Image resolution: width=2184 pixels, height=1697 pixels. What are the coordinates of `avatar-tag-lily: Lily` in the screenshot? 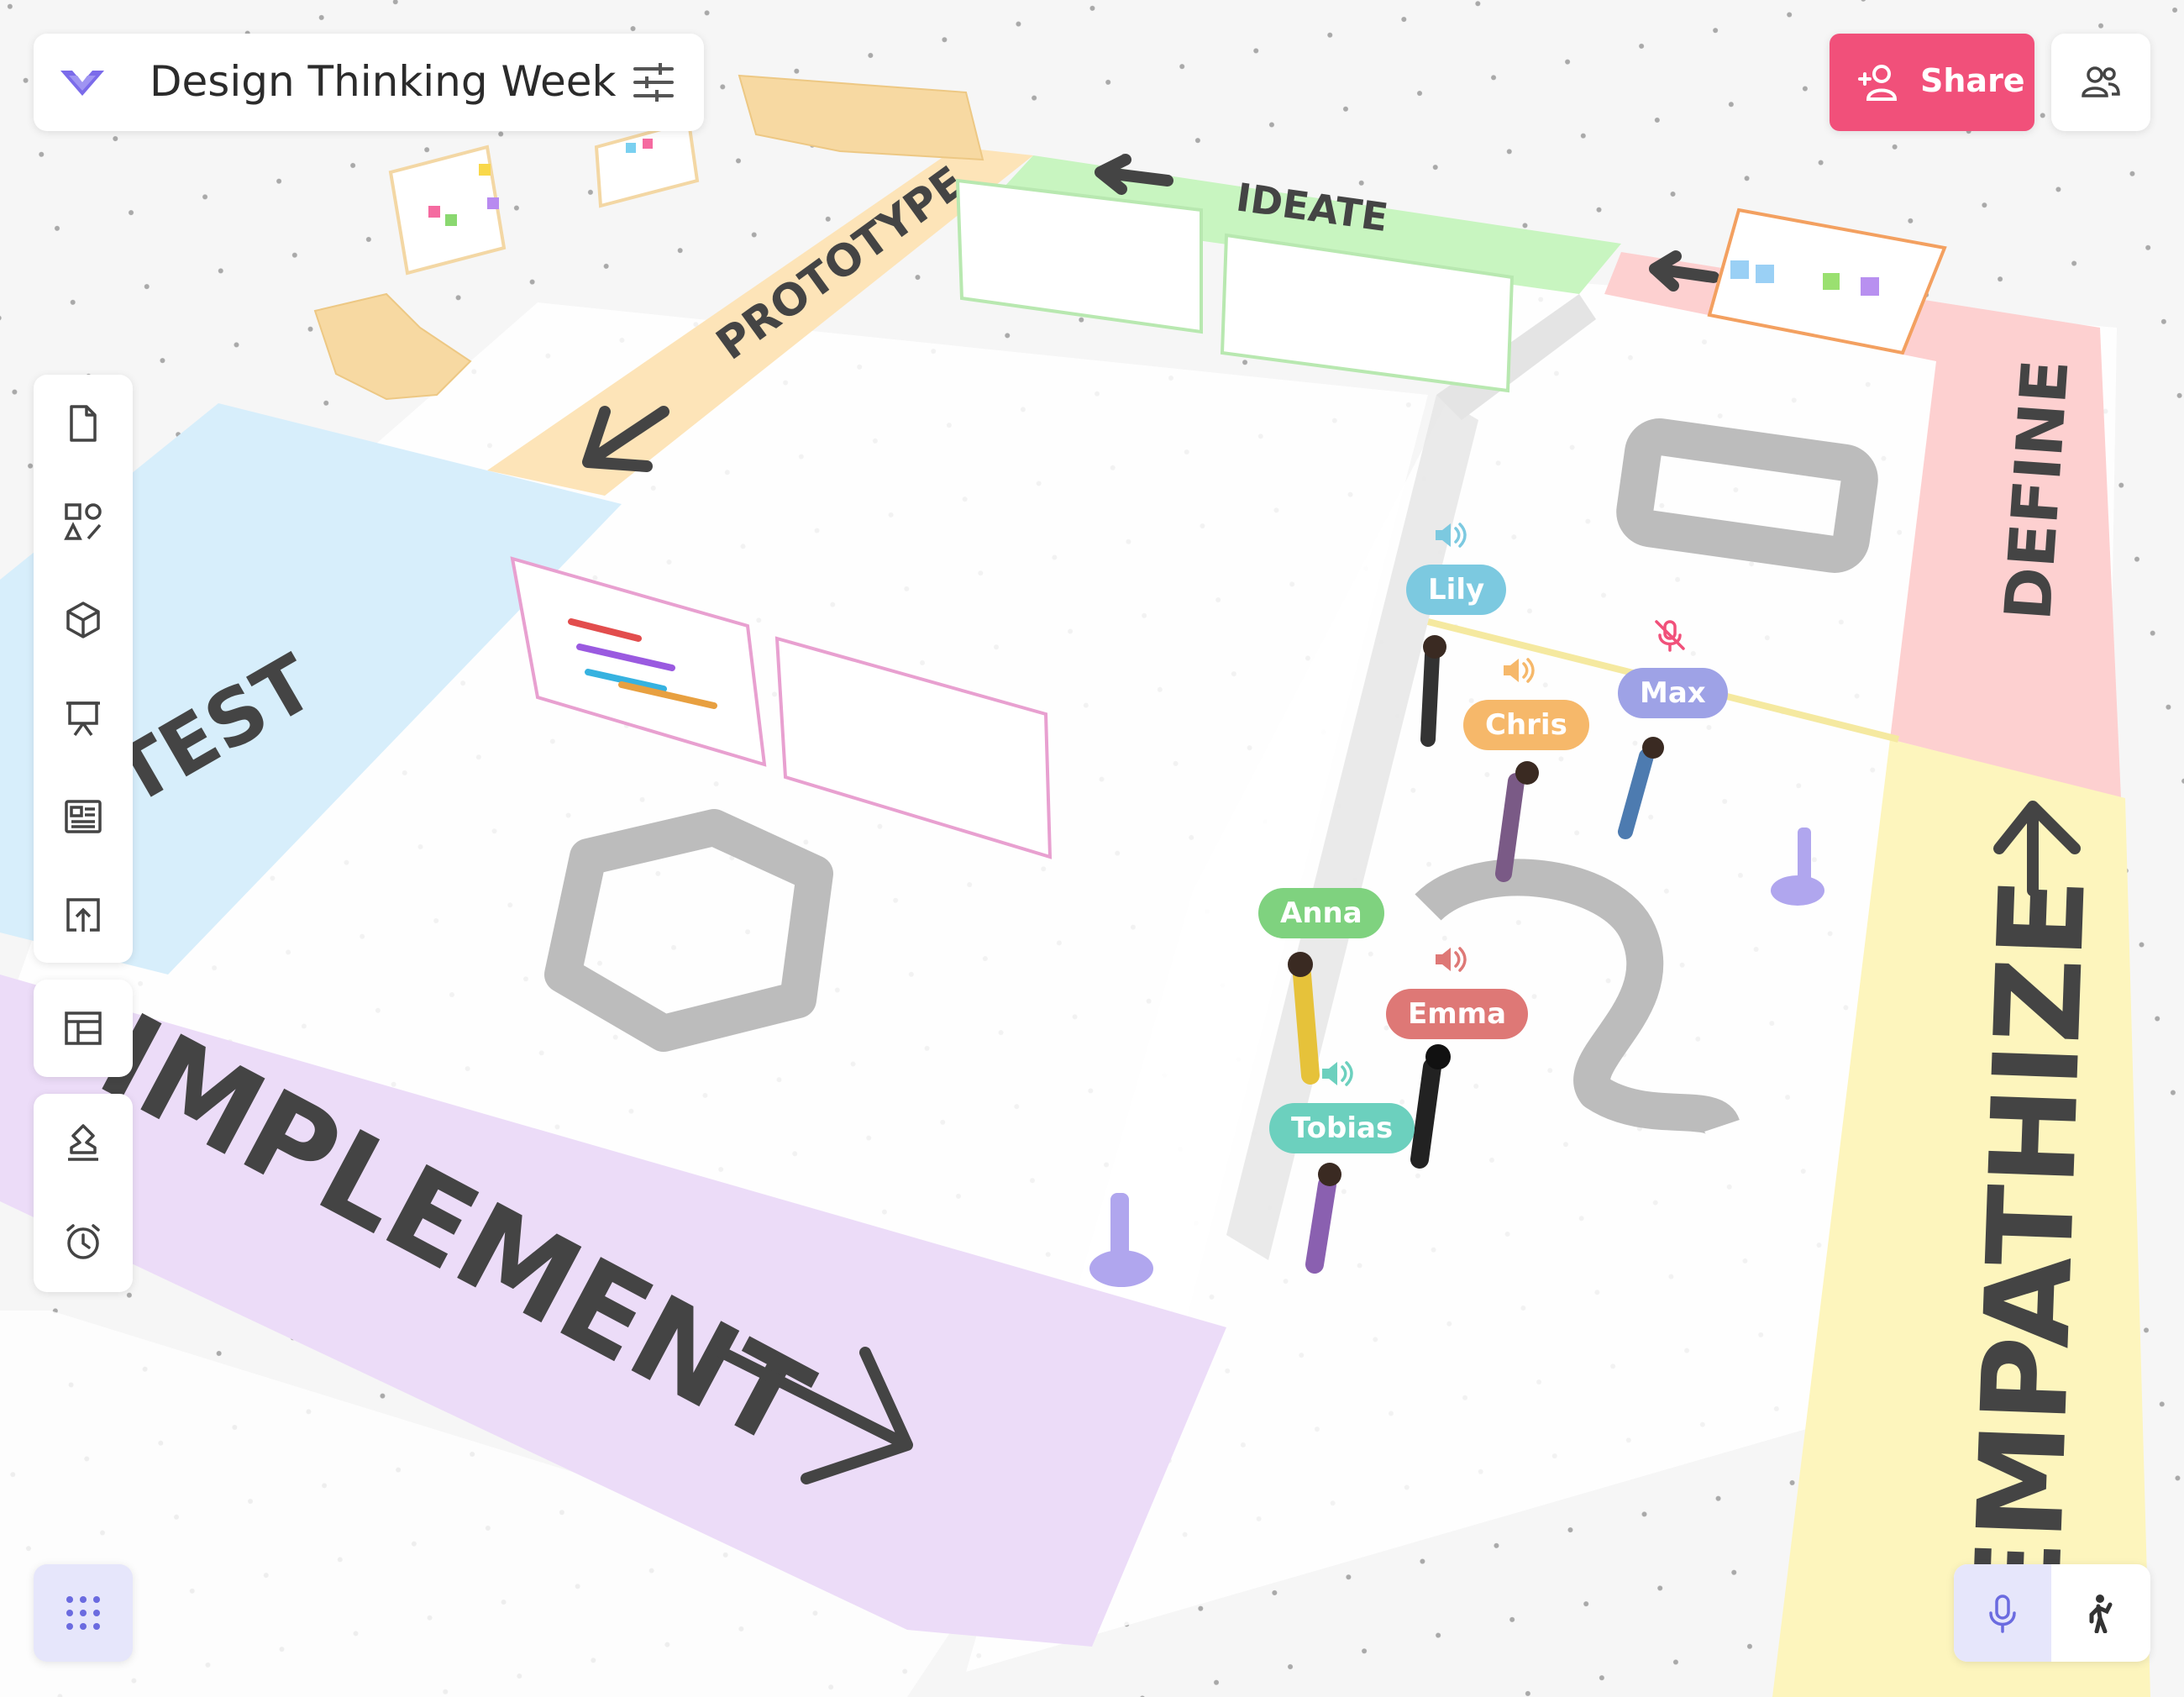 It's located at (1456, 590).